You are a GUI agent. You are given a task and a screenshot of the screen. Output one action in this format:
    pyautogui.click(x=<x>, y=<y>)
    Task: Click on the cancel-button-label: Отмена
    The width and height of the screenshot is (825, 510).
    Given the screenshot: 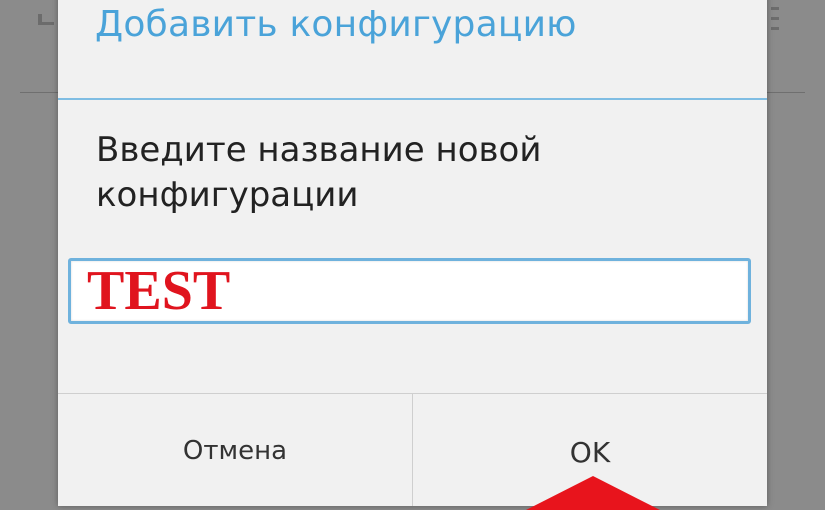 What is the action you would take?
    pyautogui.click(x=235, y=451)
    